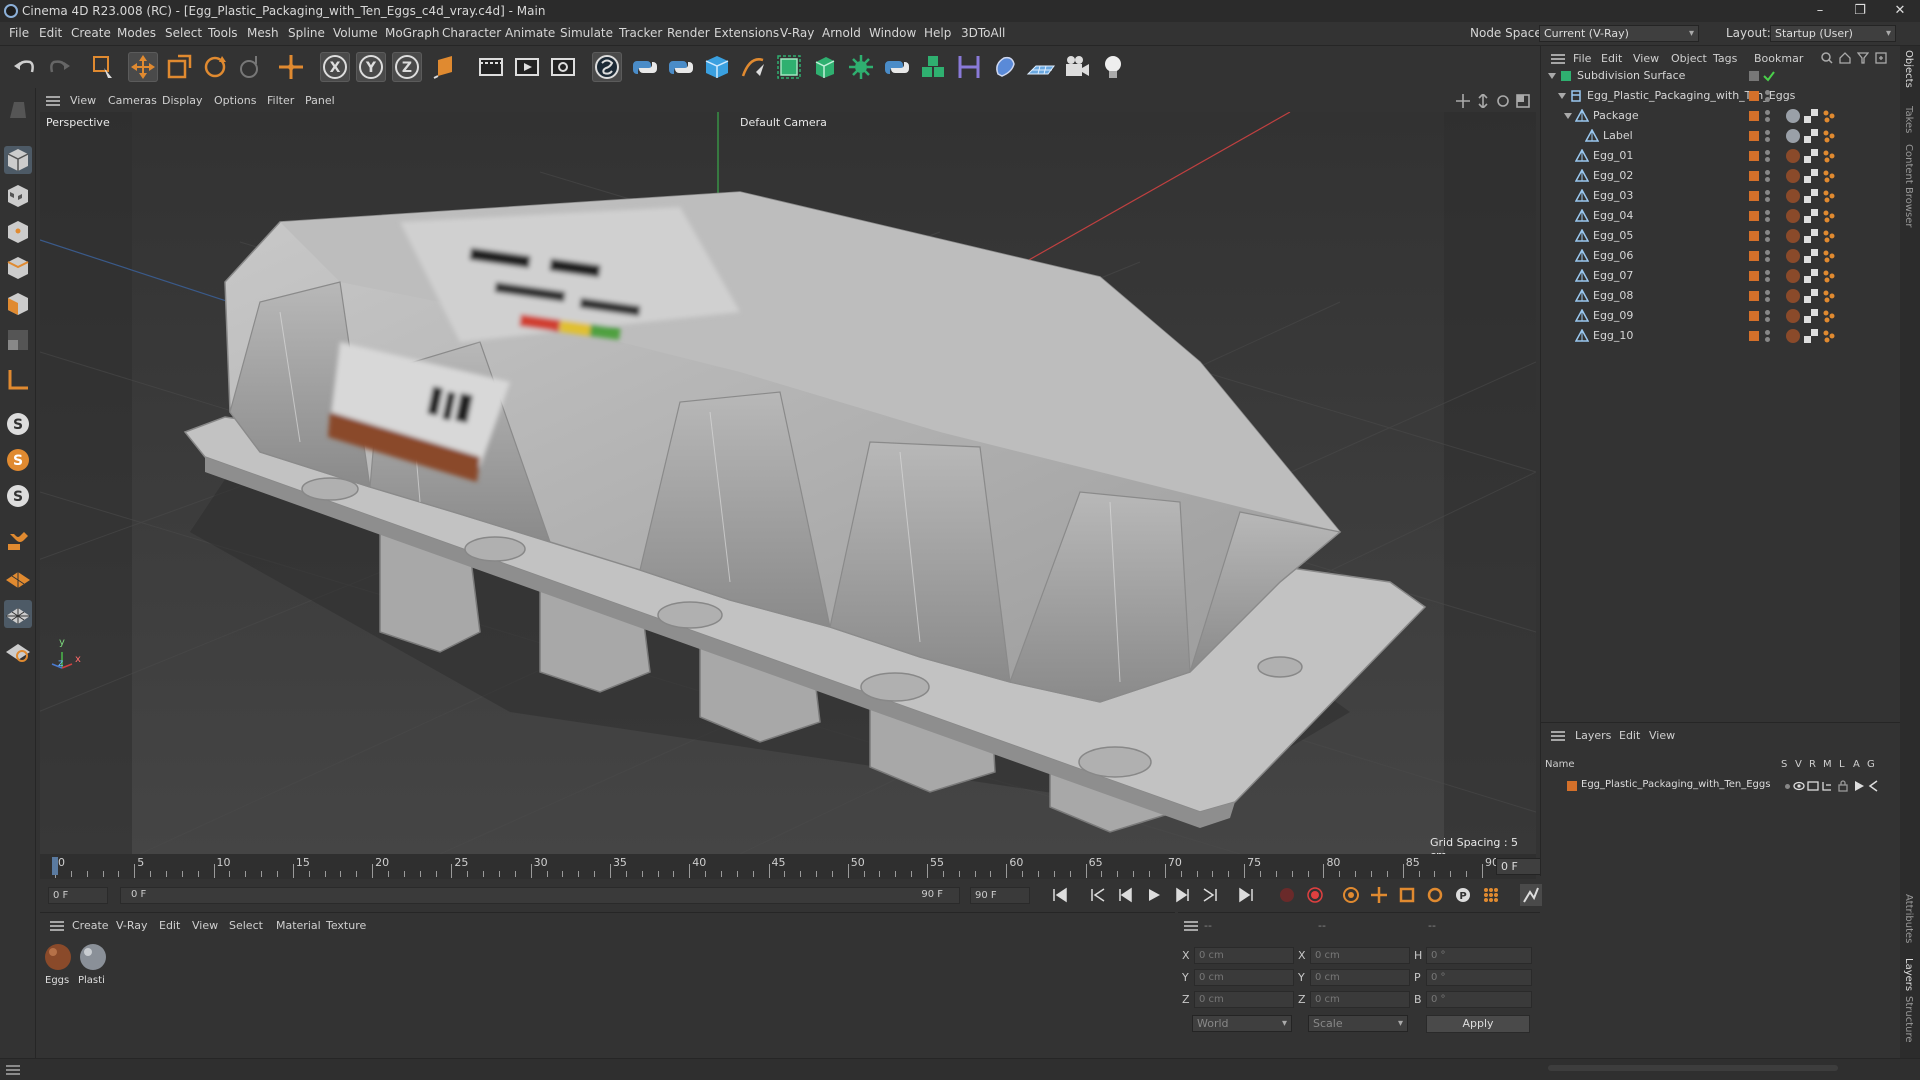  What do you see at coordinates (18, 650) in the screenshot?
I see `locked-workplane-icon` at bounding box center [18, 650].